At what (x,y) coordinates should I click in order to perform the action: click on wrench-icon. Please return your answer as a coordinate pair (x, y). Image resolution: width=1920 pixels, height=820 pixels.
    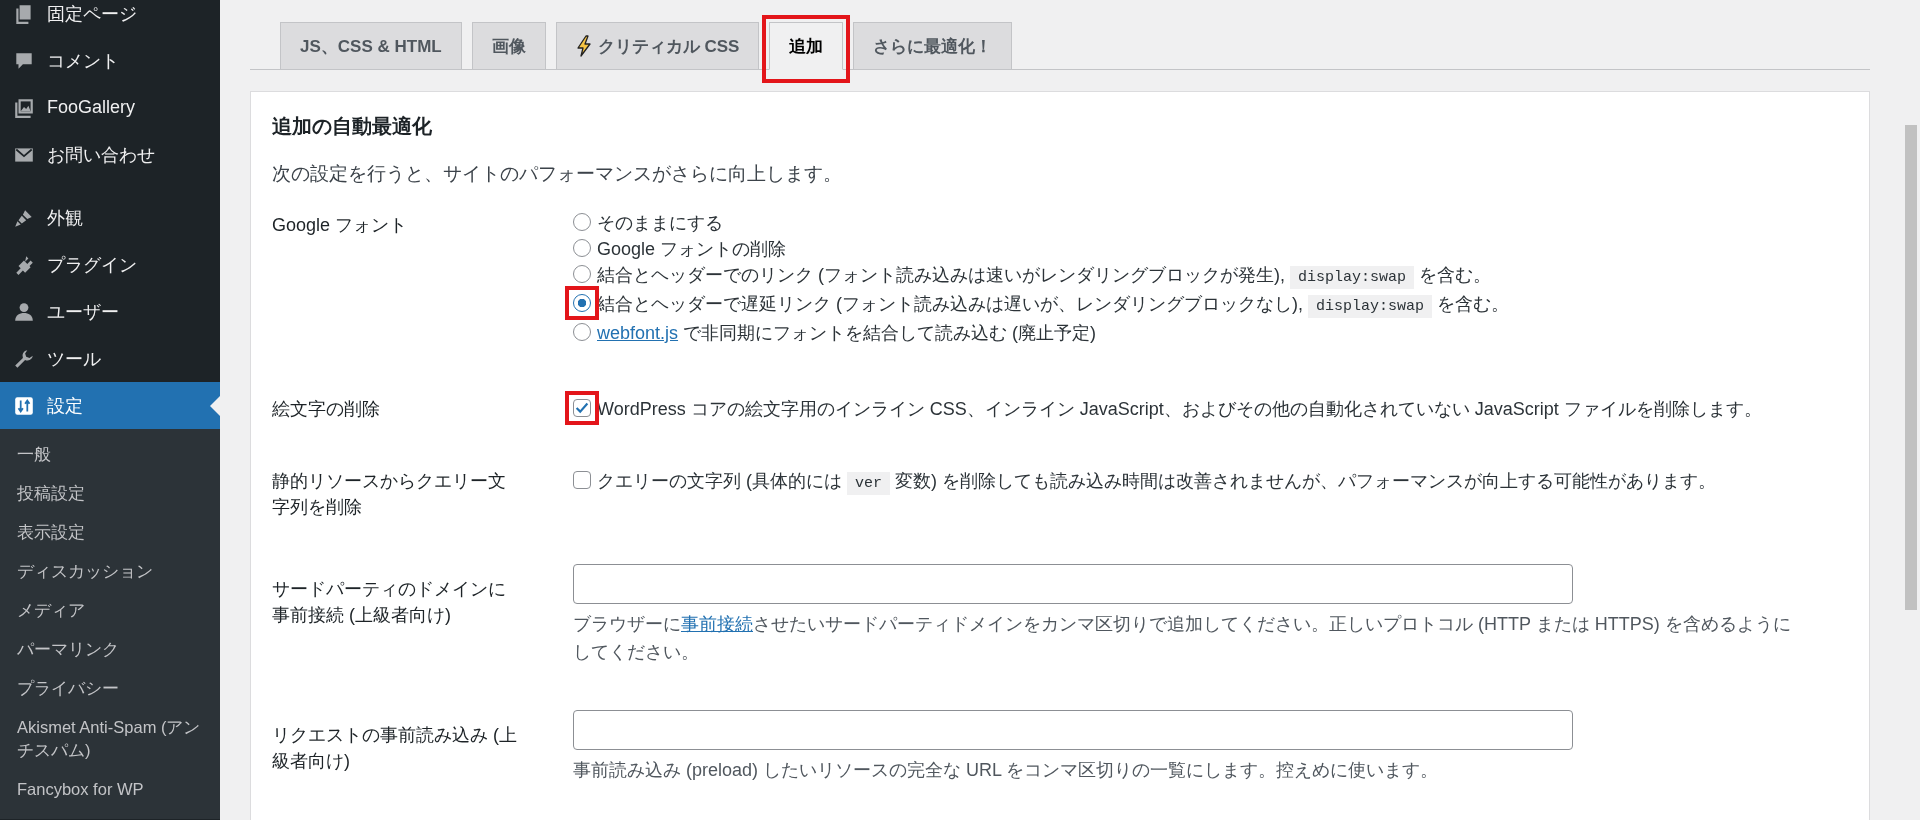
    Looking at the image, I should click on (24, 358).